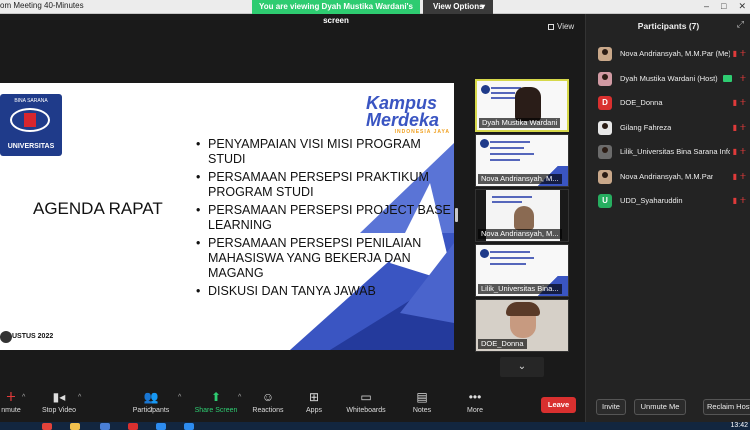 The image size is (750, 430). I want to click on whiteboards-button: ▭ Whiteboards, so click(366, 402).